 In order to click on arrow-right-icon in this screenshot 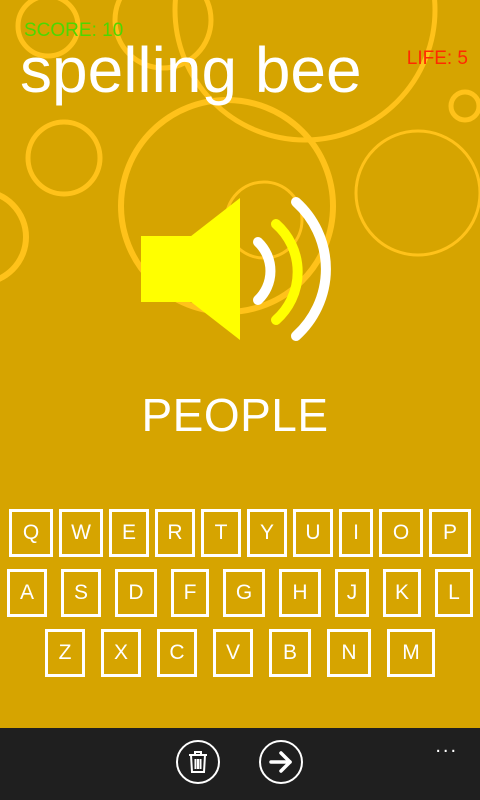, I will do `click(280, 762)`.